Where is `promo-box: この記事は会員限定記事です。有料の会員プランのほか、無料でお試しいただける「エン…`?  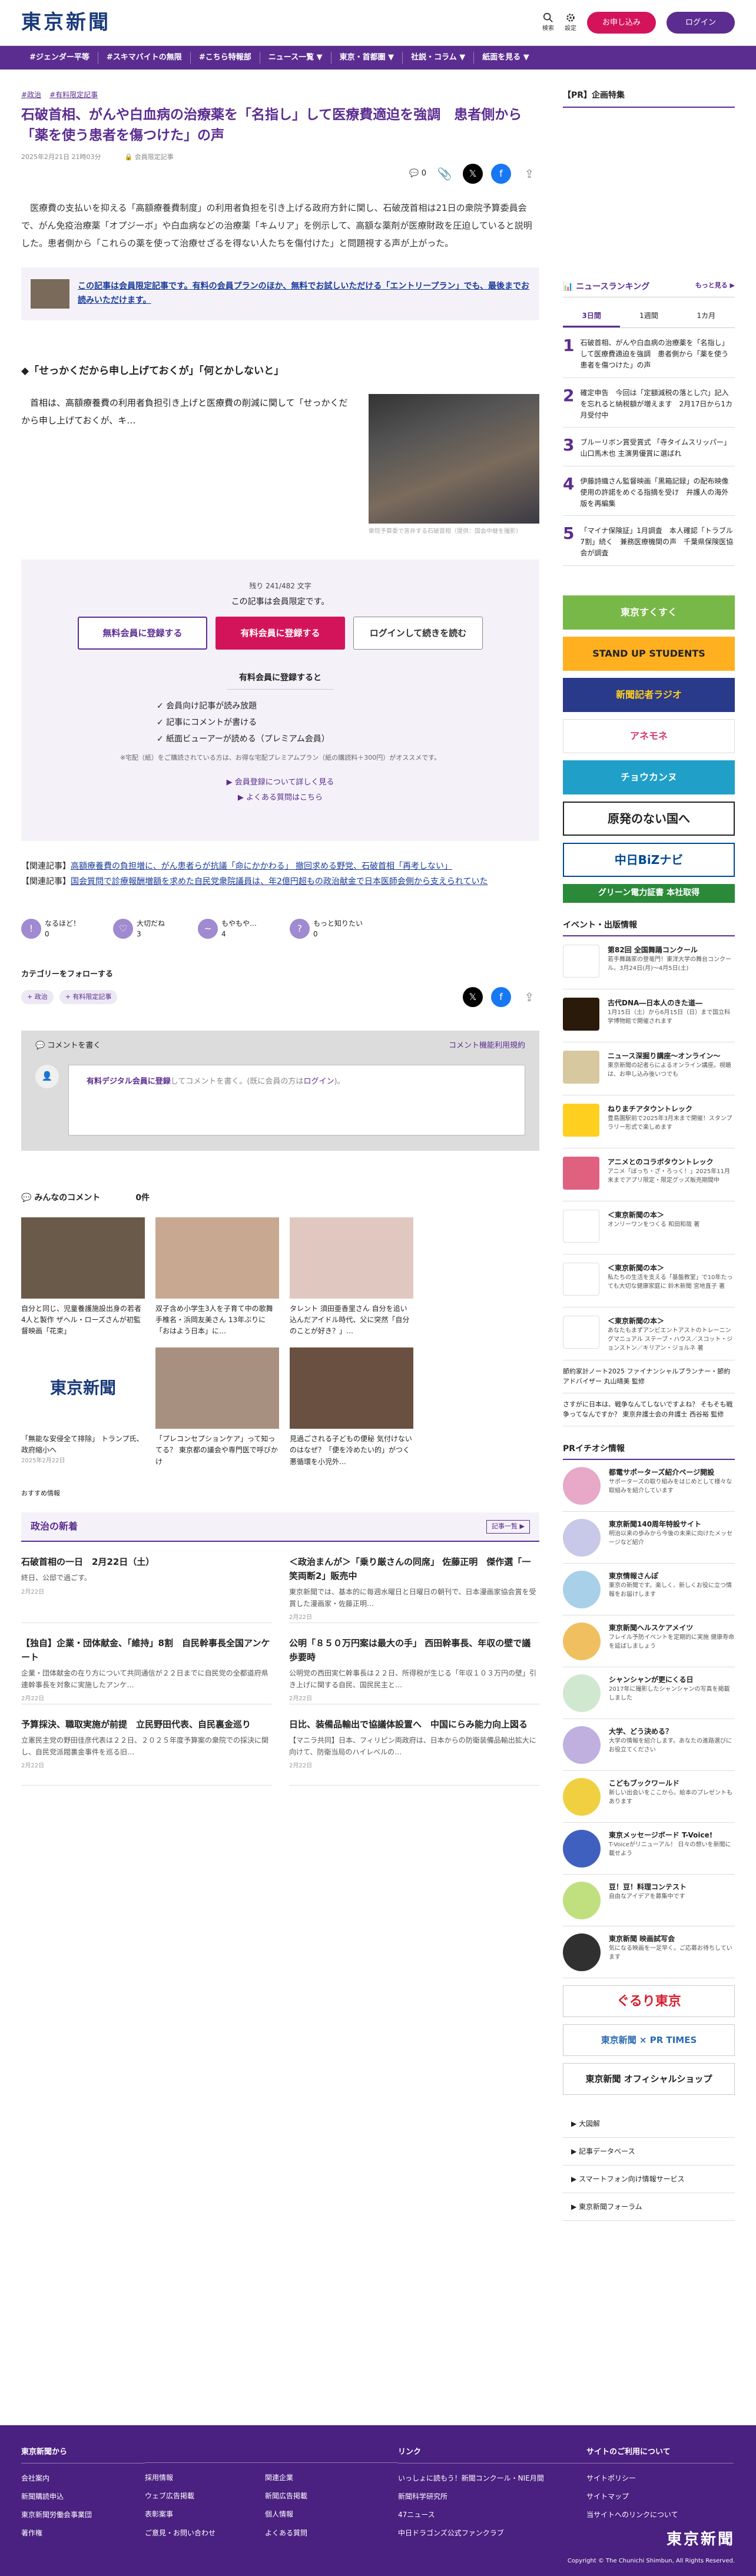 promo-box: この記事は会員限定記事です。有料の会員プランのほか、無料でお試しいただける「エン… is located at coordinates (280, 293).